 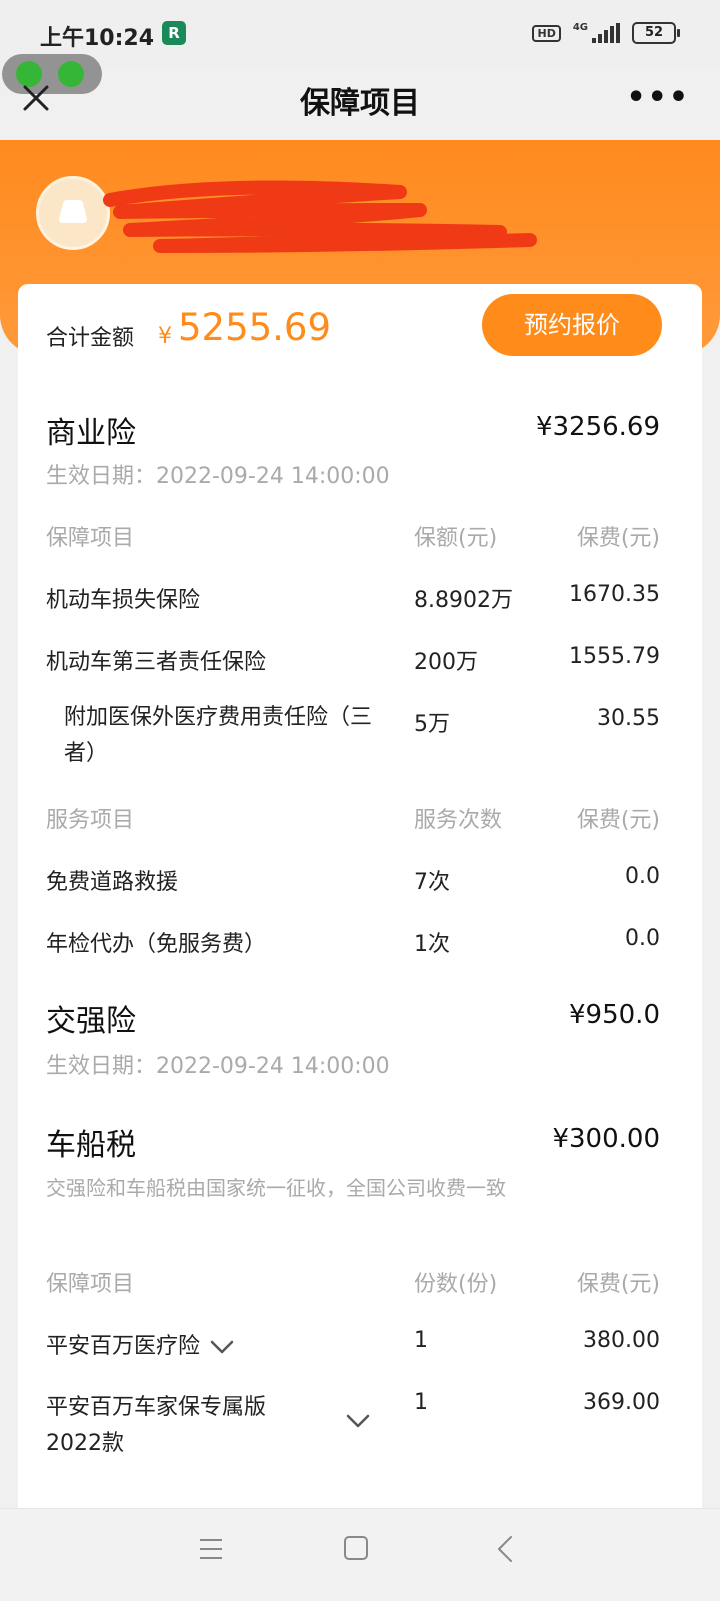 I want to click on home-icon, so click(x=356, y=1548).